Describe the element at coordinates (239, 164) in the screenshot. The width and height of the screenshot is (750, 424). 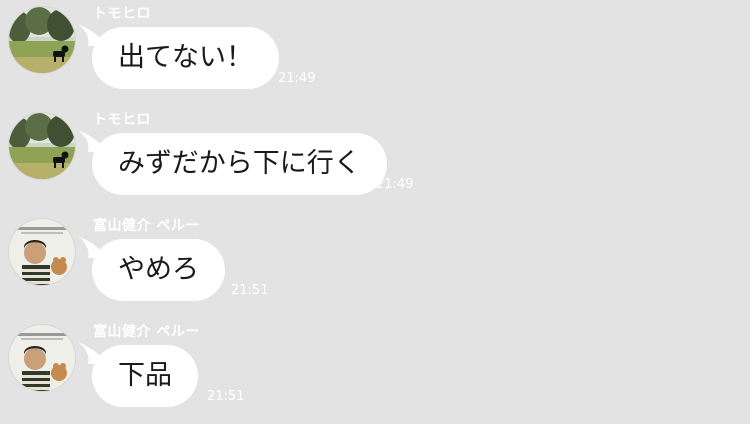
I see `message-text: みずだから下に行く` at that location.